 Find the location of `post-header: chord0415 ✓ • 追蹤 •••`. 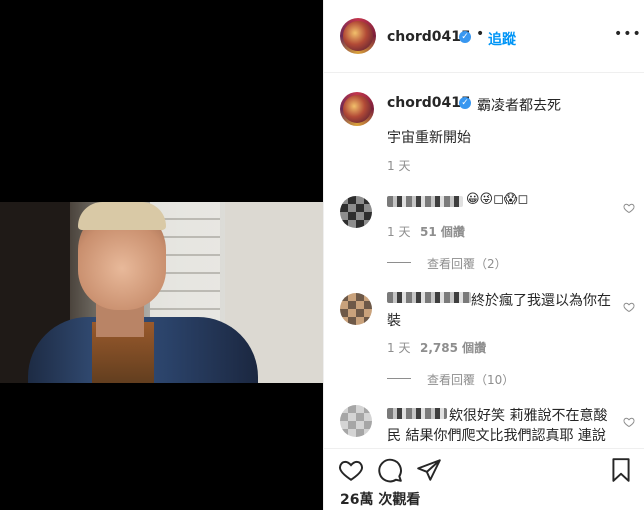

post-header: chord0415 ✓ • 追蹤 ••• is located at coordinates (484, 36).